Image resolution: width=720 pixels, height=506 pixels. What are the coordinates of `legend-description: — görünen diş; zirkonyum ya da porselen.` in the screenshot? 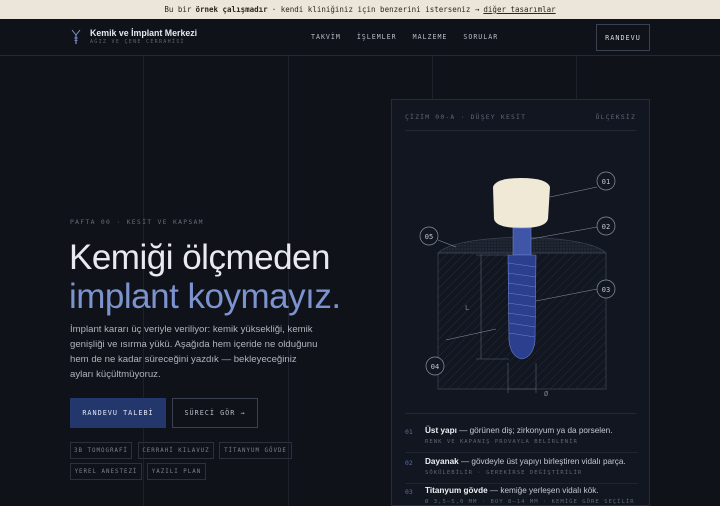 It's located at (534, 430).